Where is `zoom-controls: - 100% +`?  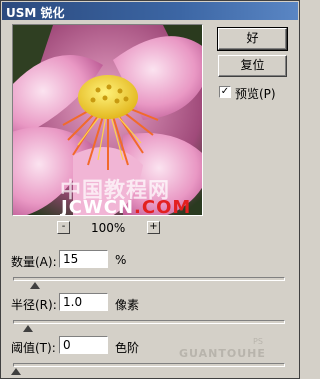
zoom-controls: - 100% + is located at coordinates (106, 229).